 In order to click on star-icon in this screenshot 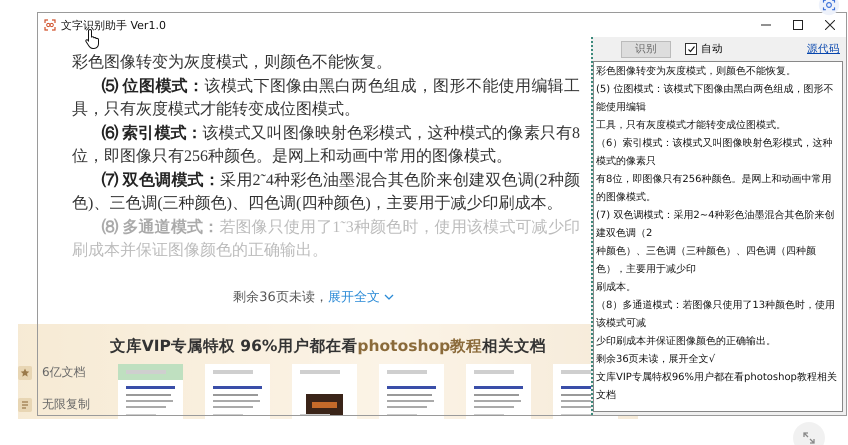, I will do `click(25, 373)`.